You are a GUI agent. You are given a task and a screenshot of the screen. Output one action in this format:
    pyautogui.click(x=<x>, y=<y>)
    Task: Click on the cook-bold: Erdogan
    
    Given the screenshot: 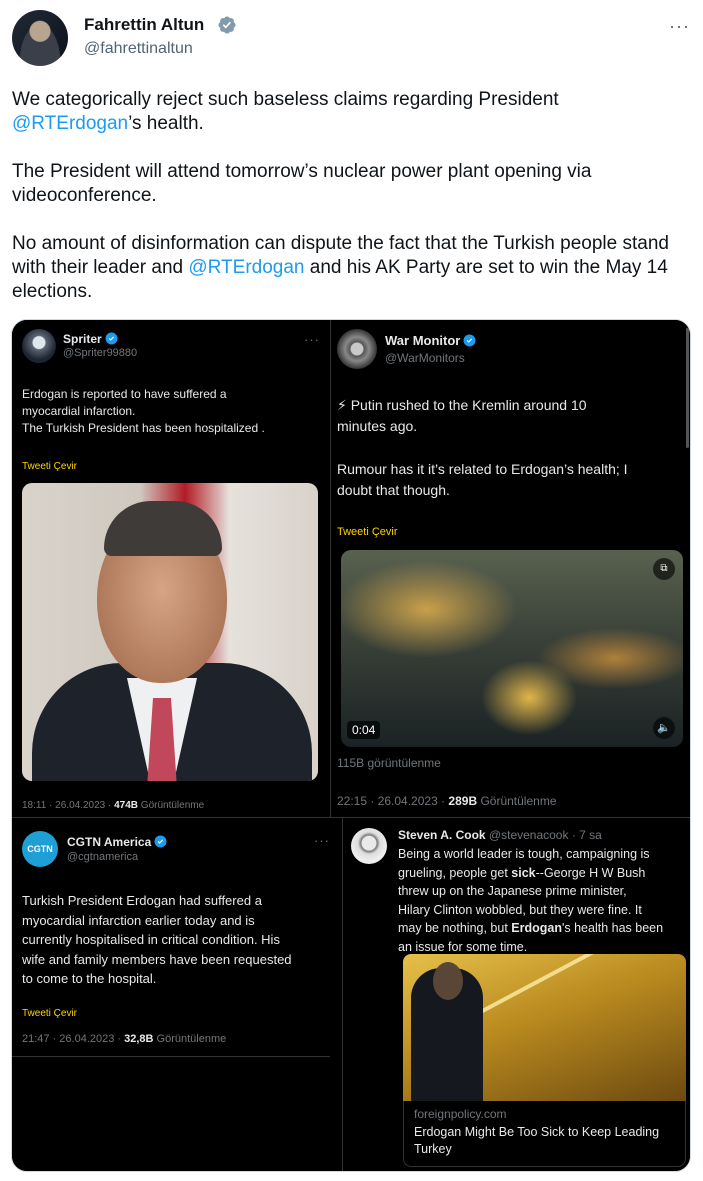 What is the action you would take?
    pyautogui.click(x=536, y=928)
    